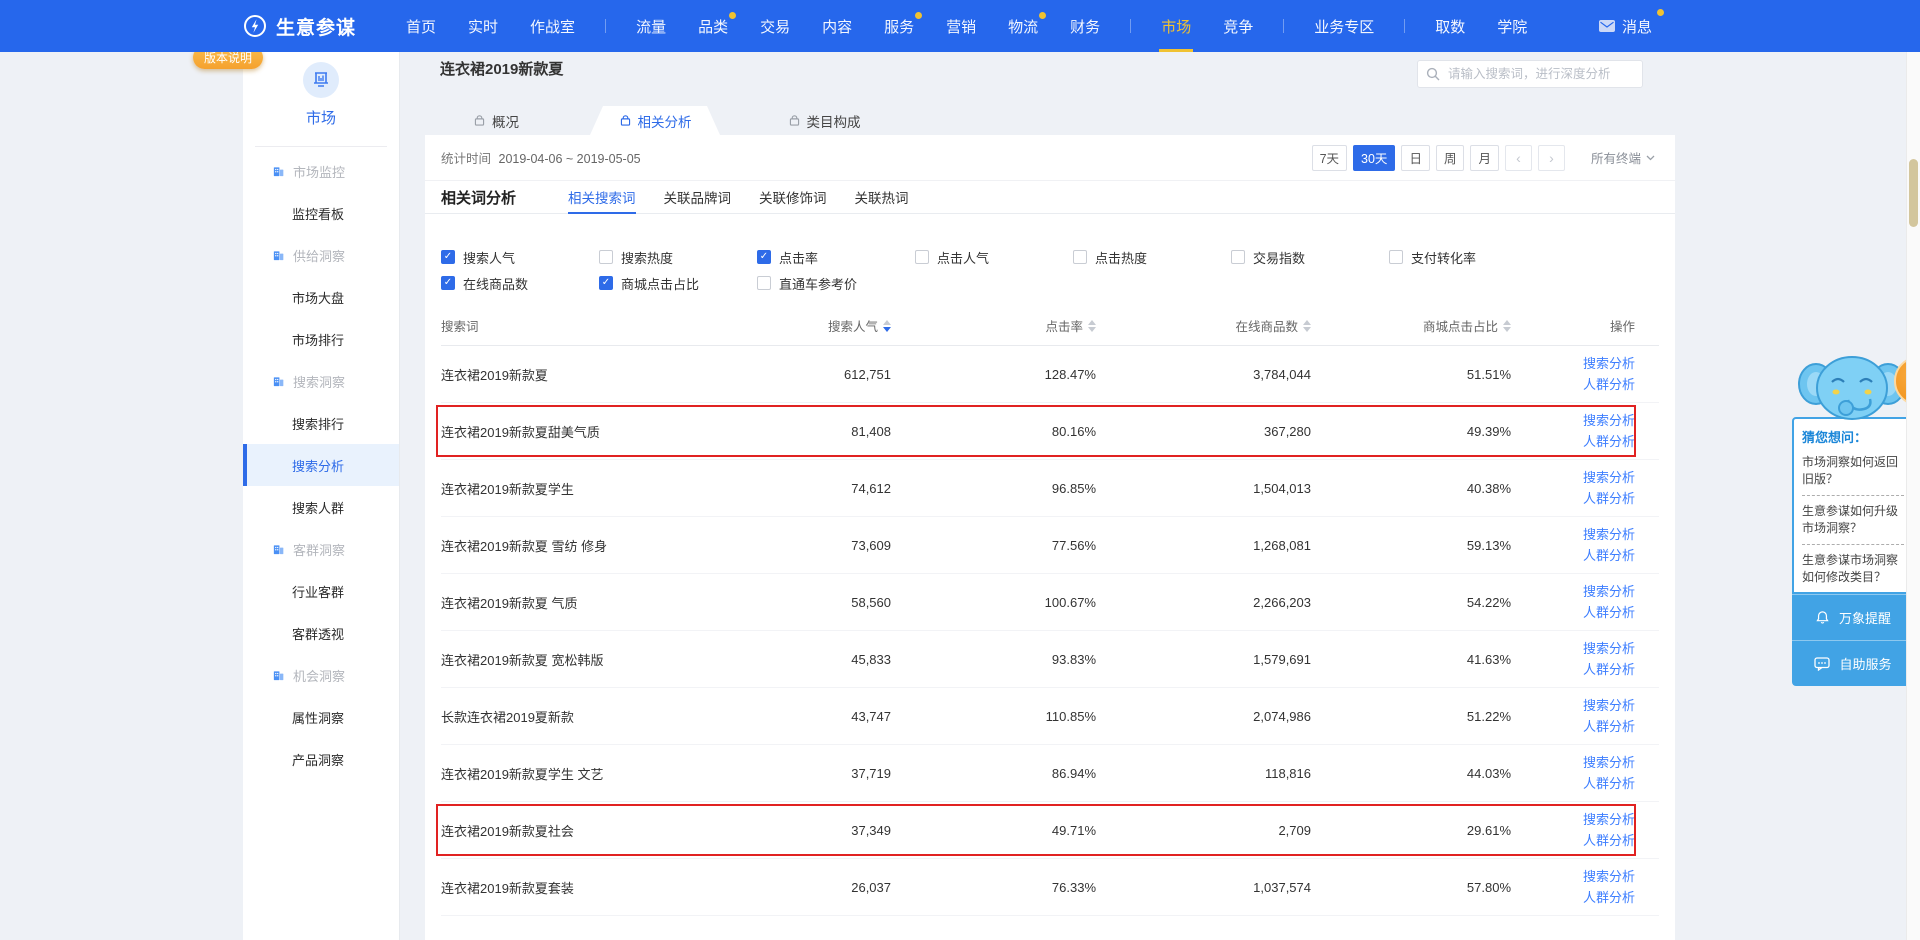 This screenshot has width=1920, height=940. What do you see at coordinates (318, 760) in the screenshot?
I see `sidebar-item-label: 产品洞察` at bounding box center [318, 760].